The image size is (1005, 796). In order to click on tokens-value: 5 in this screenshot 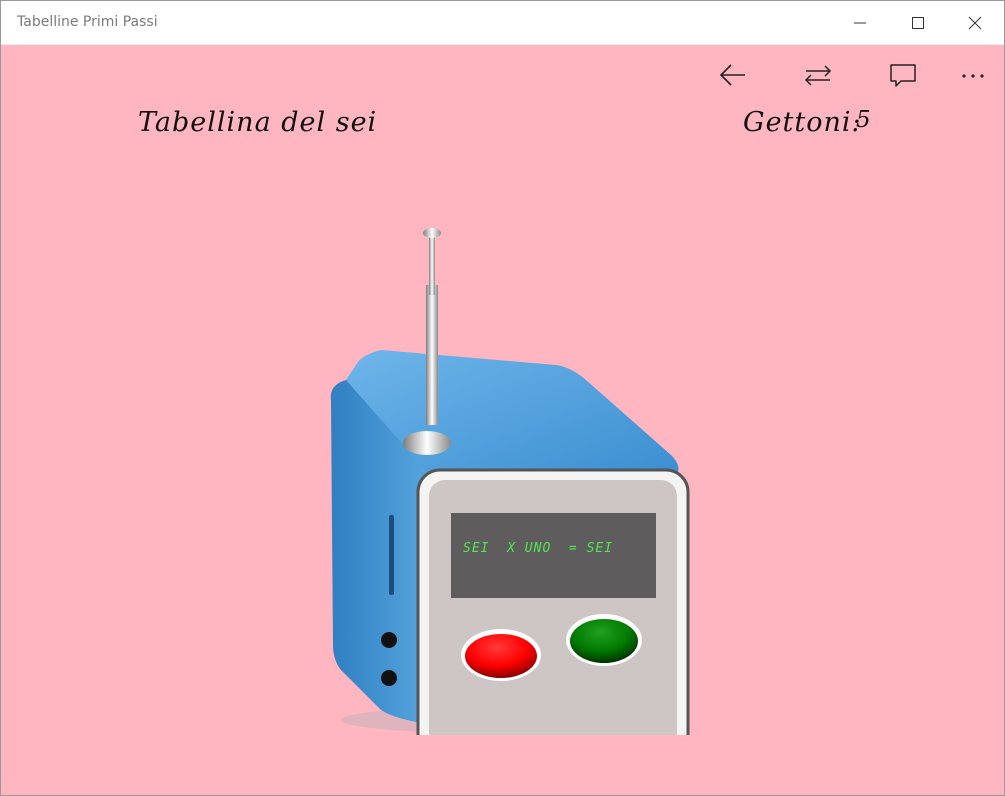, I will do `click(864, 120)`.